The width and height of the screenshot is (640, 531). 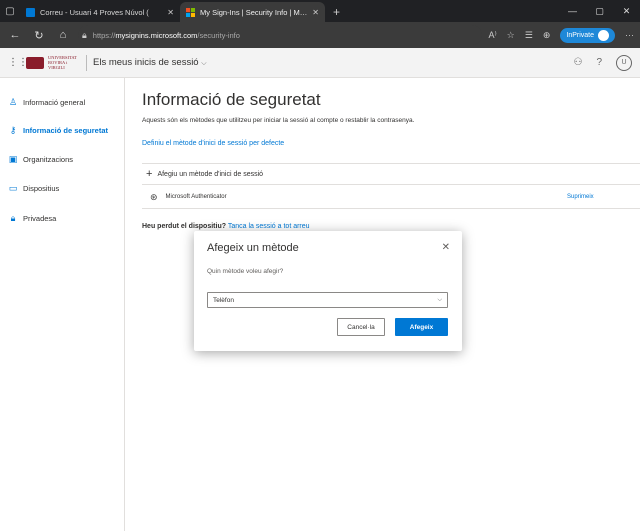 What do you see at coordinates (63, 35) in the screenshot?
I see `home-icon: ⌂` at bounding box center [63, 35].